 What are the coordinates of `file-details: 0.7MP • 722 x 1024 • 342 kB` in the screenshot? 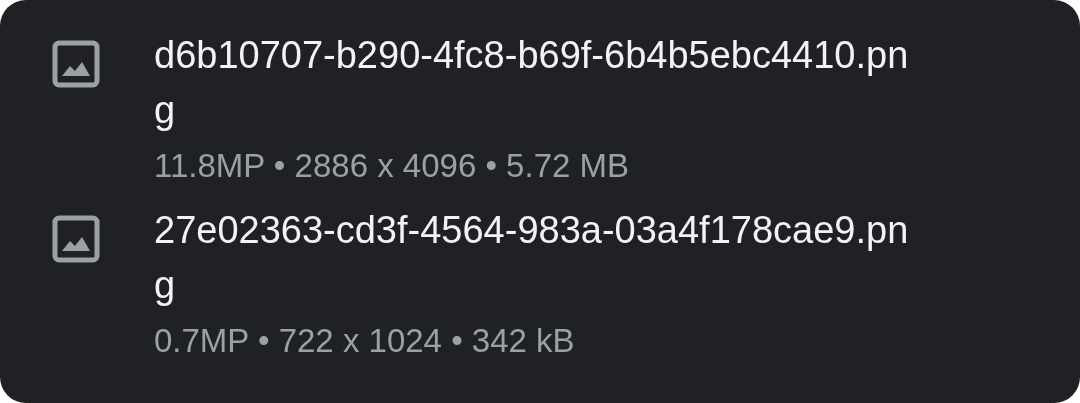 It's located at (365, 341).